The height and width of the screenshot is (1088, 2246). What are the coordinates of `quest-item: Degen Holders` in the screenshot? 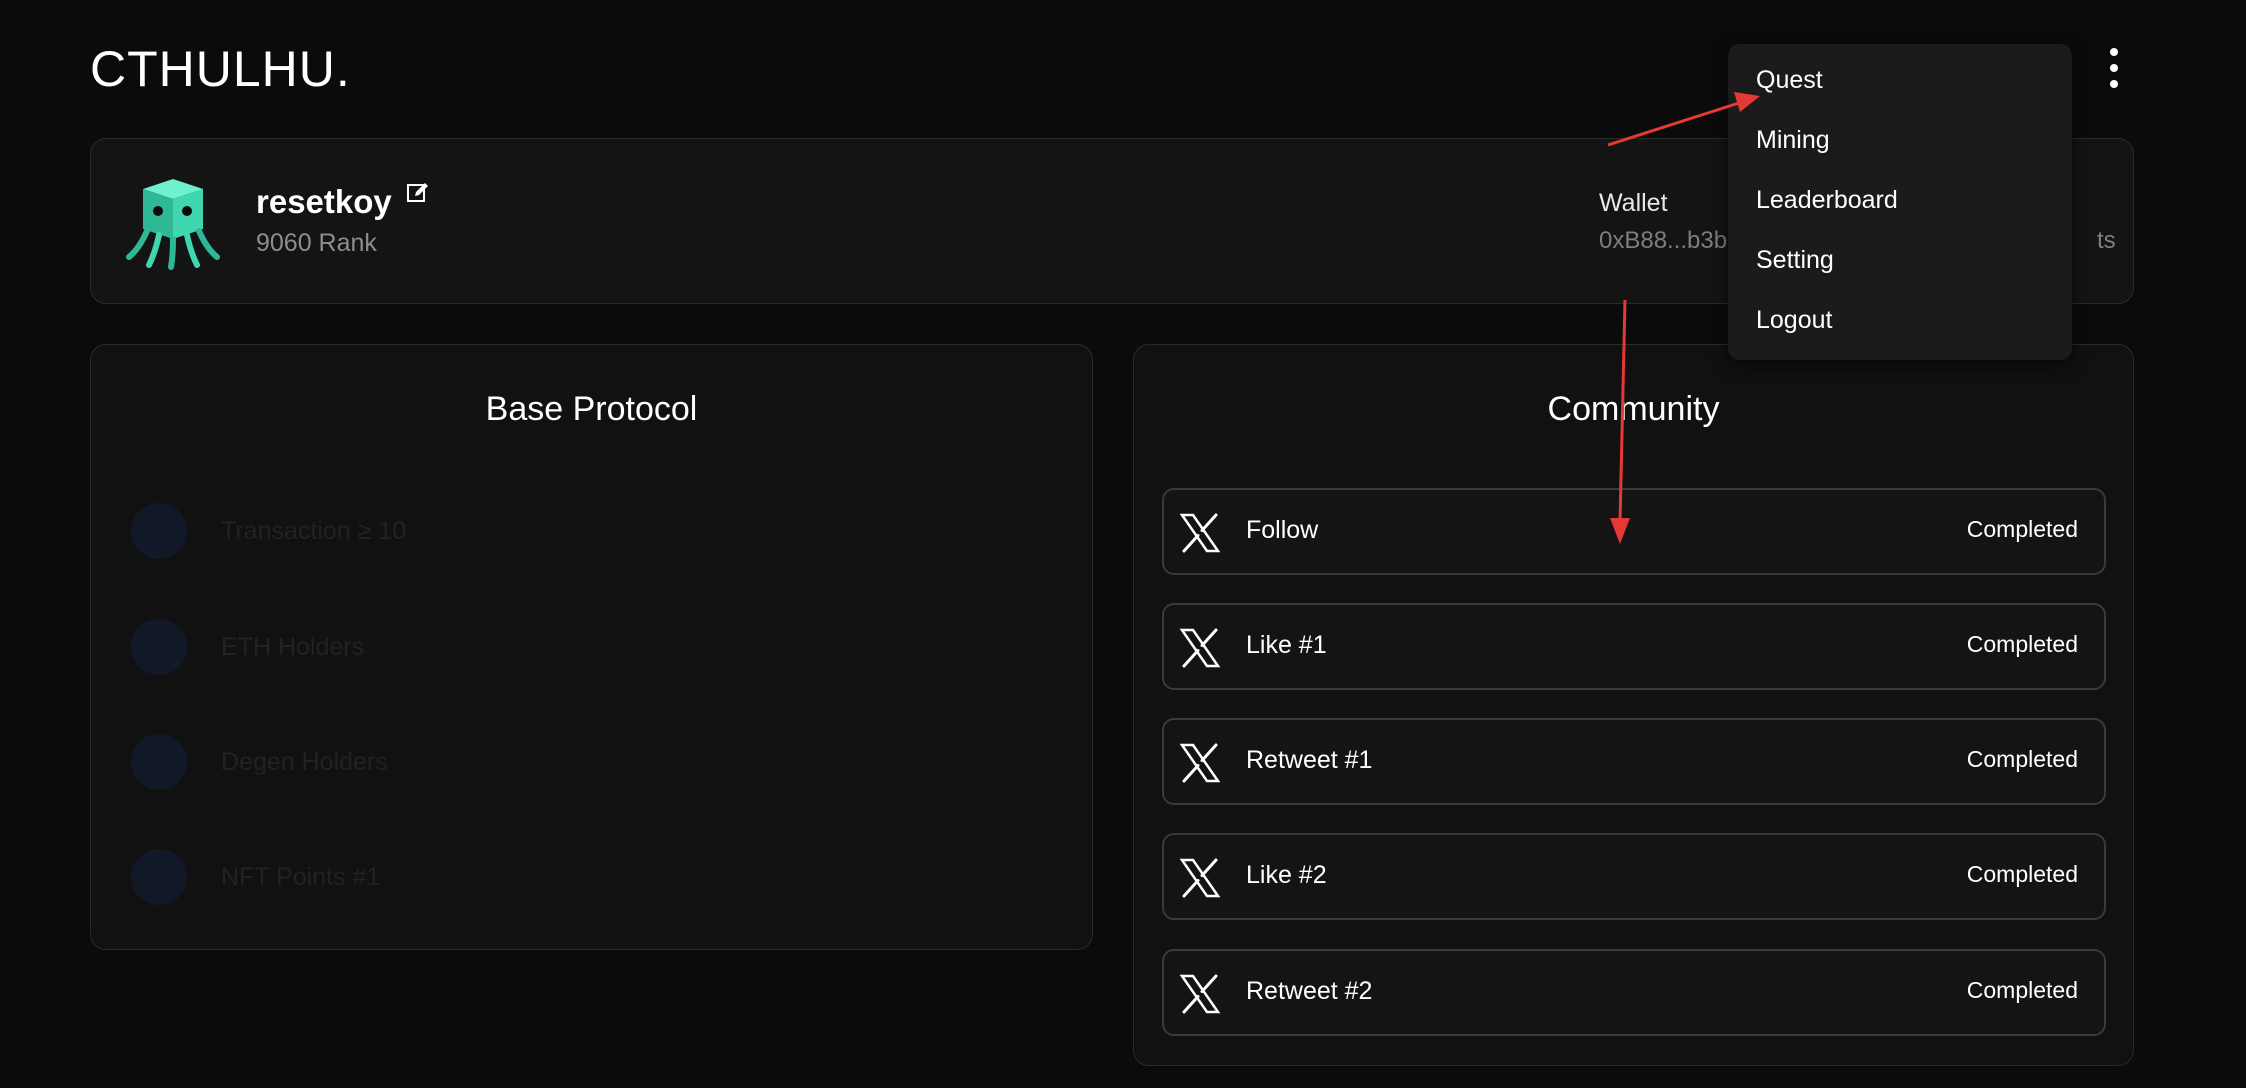 It's located at (259, 762).